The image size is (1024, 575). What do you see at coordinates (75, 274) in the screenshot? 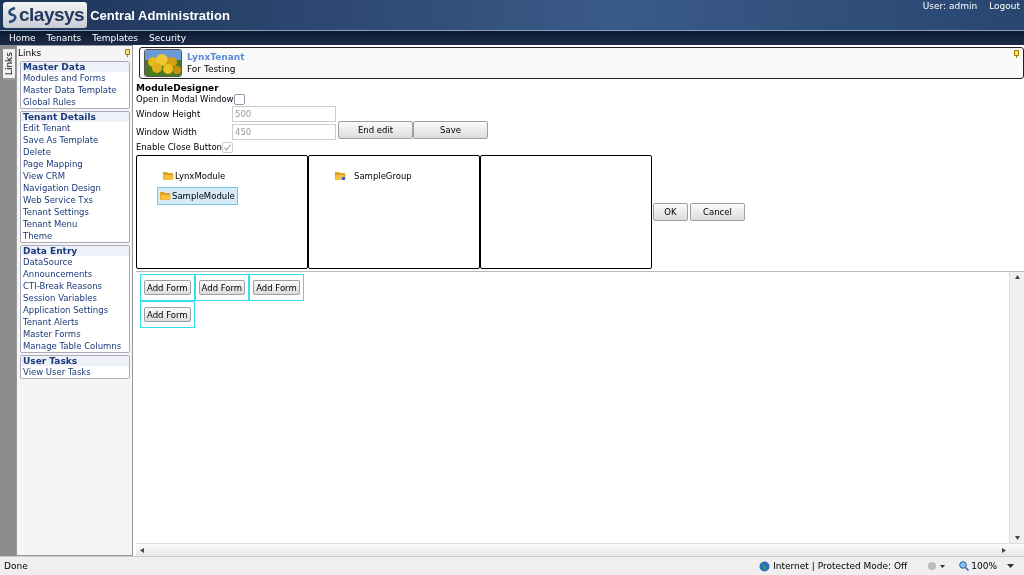
I see `sidebar-link: Announcements` at bounding box center [75, 274].